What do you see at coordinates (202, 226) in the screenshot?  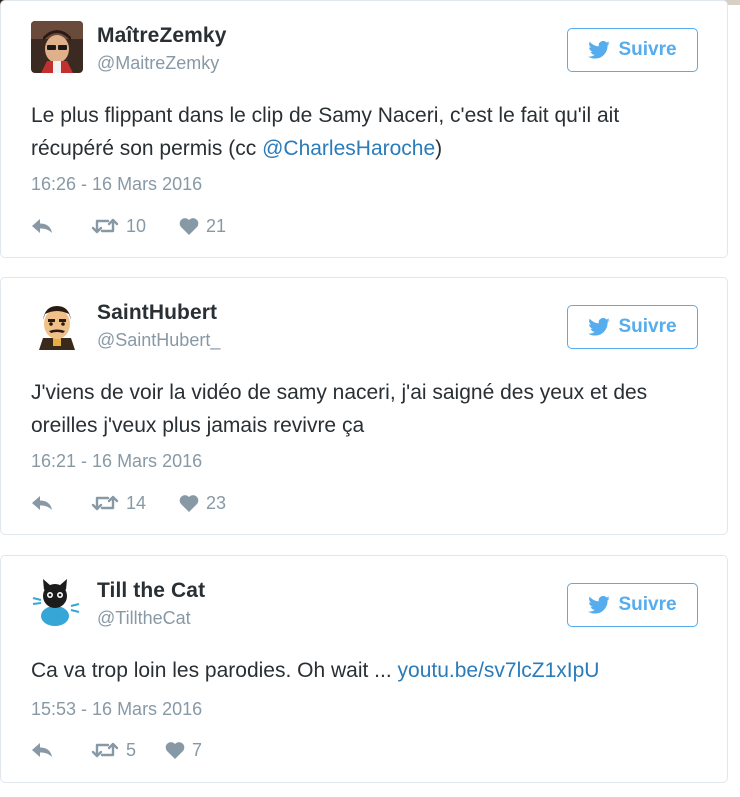 I see `like-button: 21` at bounding box center [202, 226].